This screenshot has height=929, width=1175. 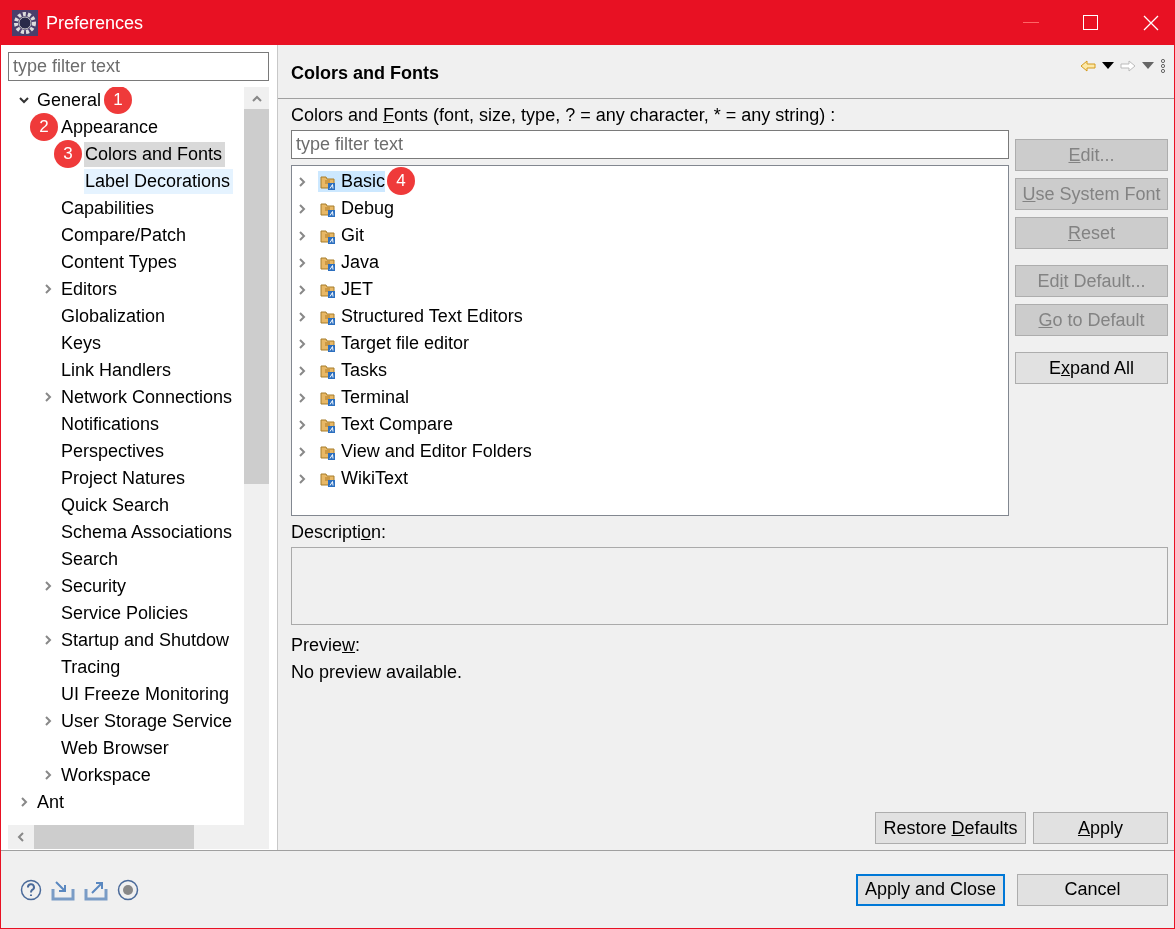 What do you see at coordinates (95, 23) in the screenshot?
I see `window-title: Preferences` at bounding box center [95, 23].